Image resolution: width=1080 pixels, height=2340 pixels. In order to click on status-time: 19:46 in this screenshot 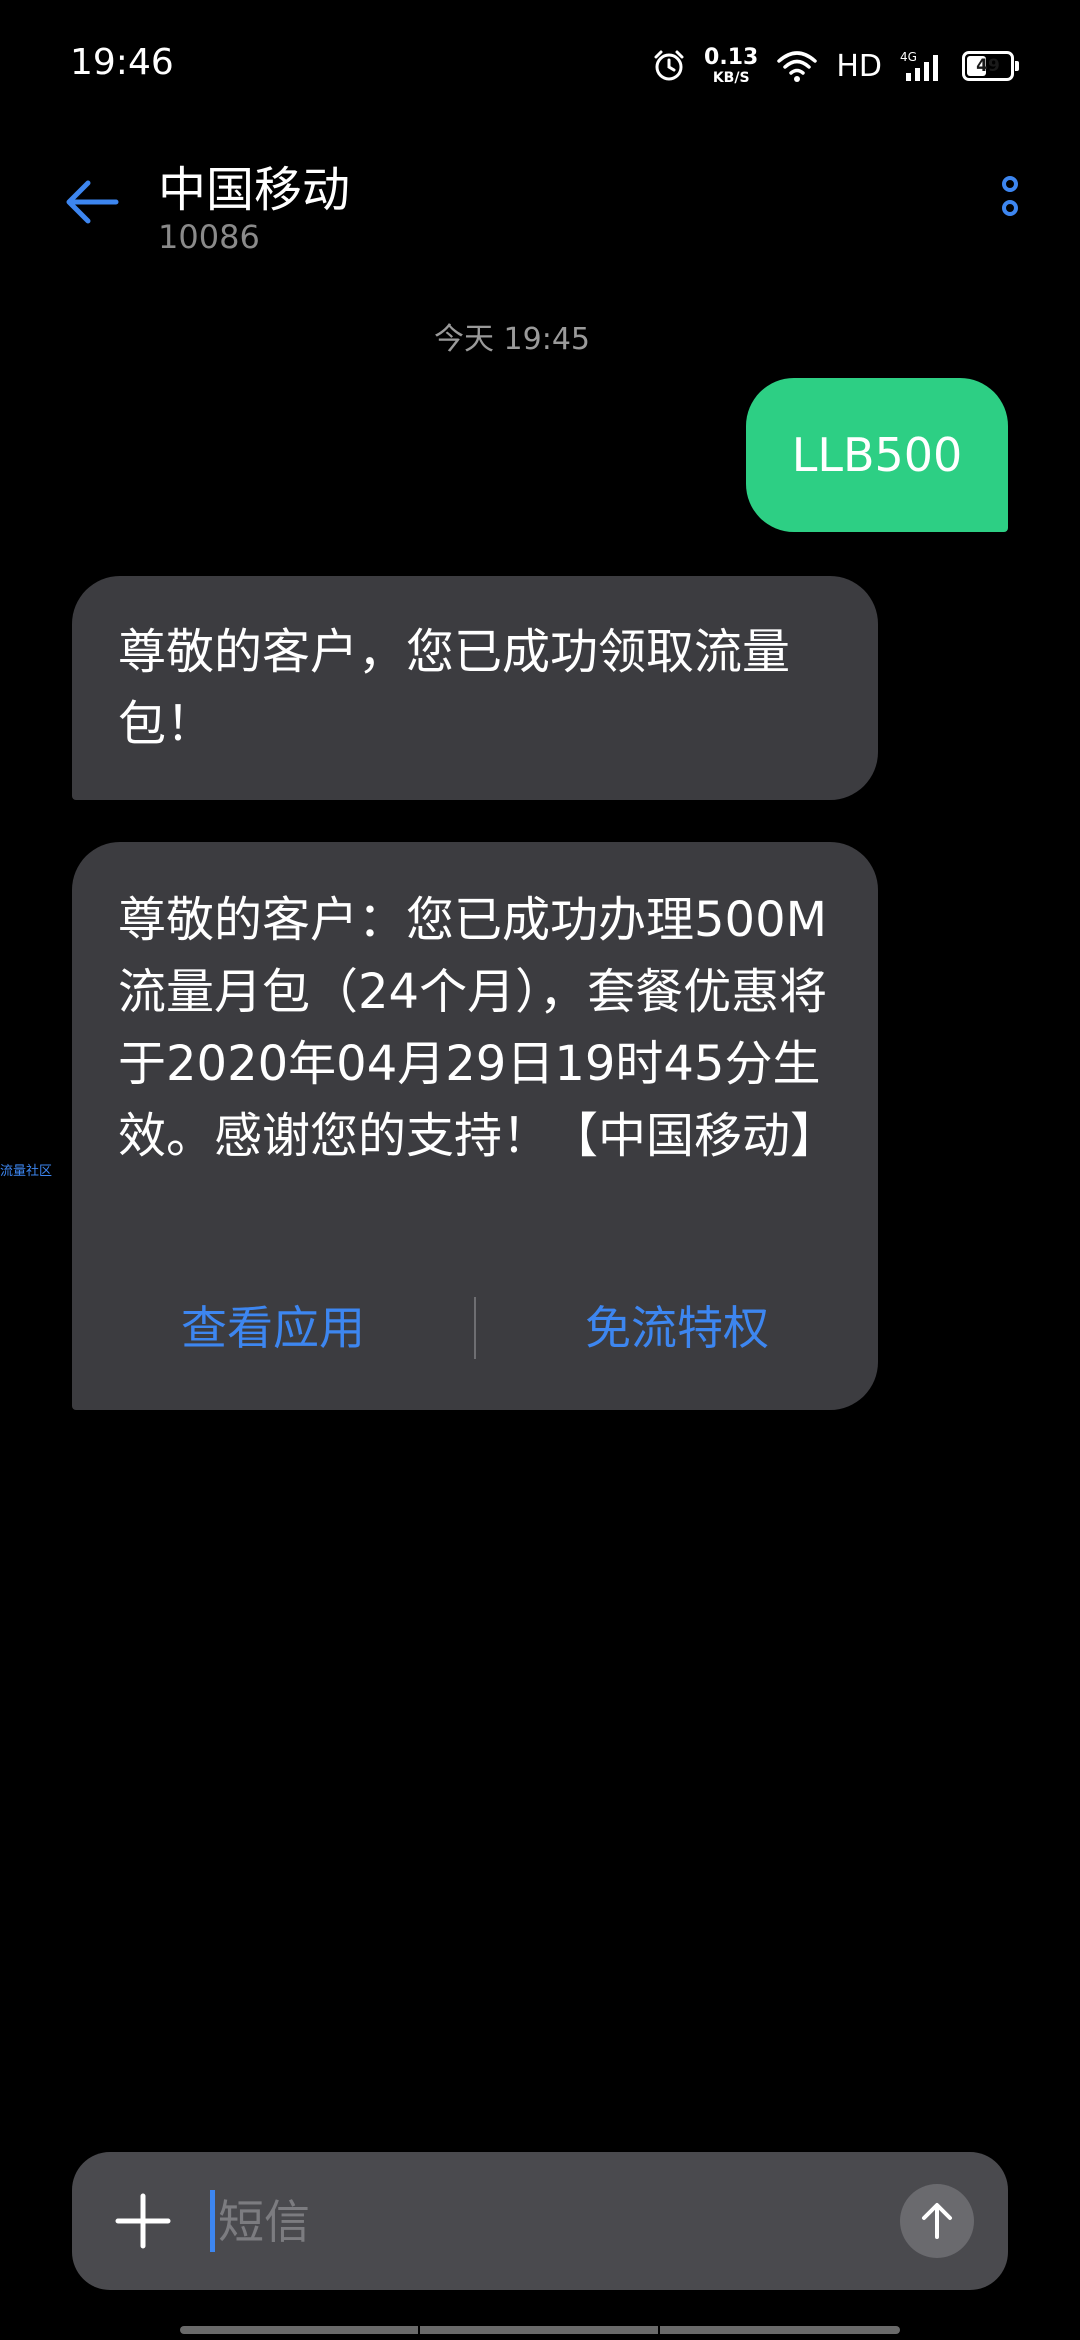, I will do `click(122, 62)`.